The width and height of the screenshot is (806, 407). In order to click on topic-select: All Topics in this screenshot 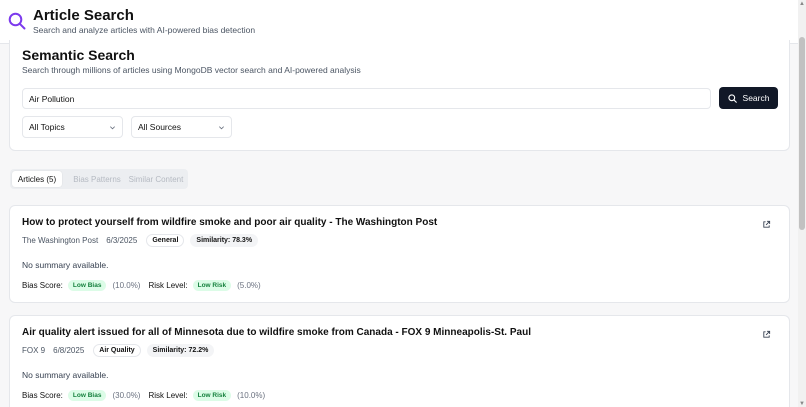, I will do `click(72, 127)`.